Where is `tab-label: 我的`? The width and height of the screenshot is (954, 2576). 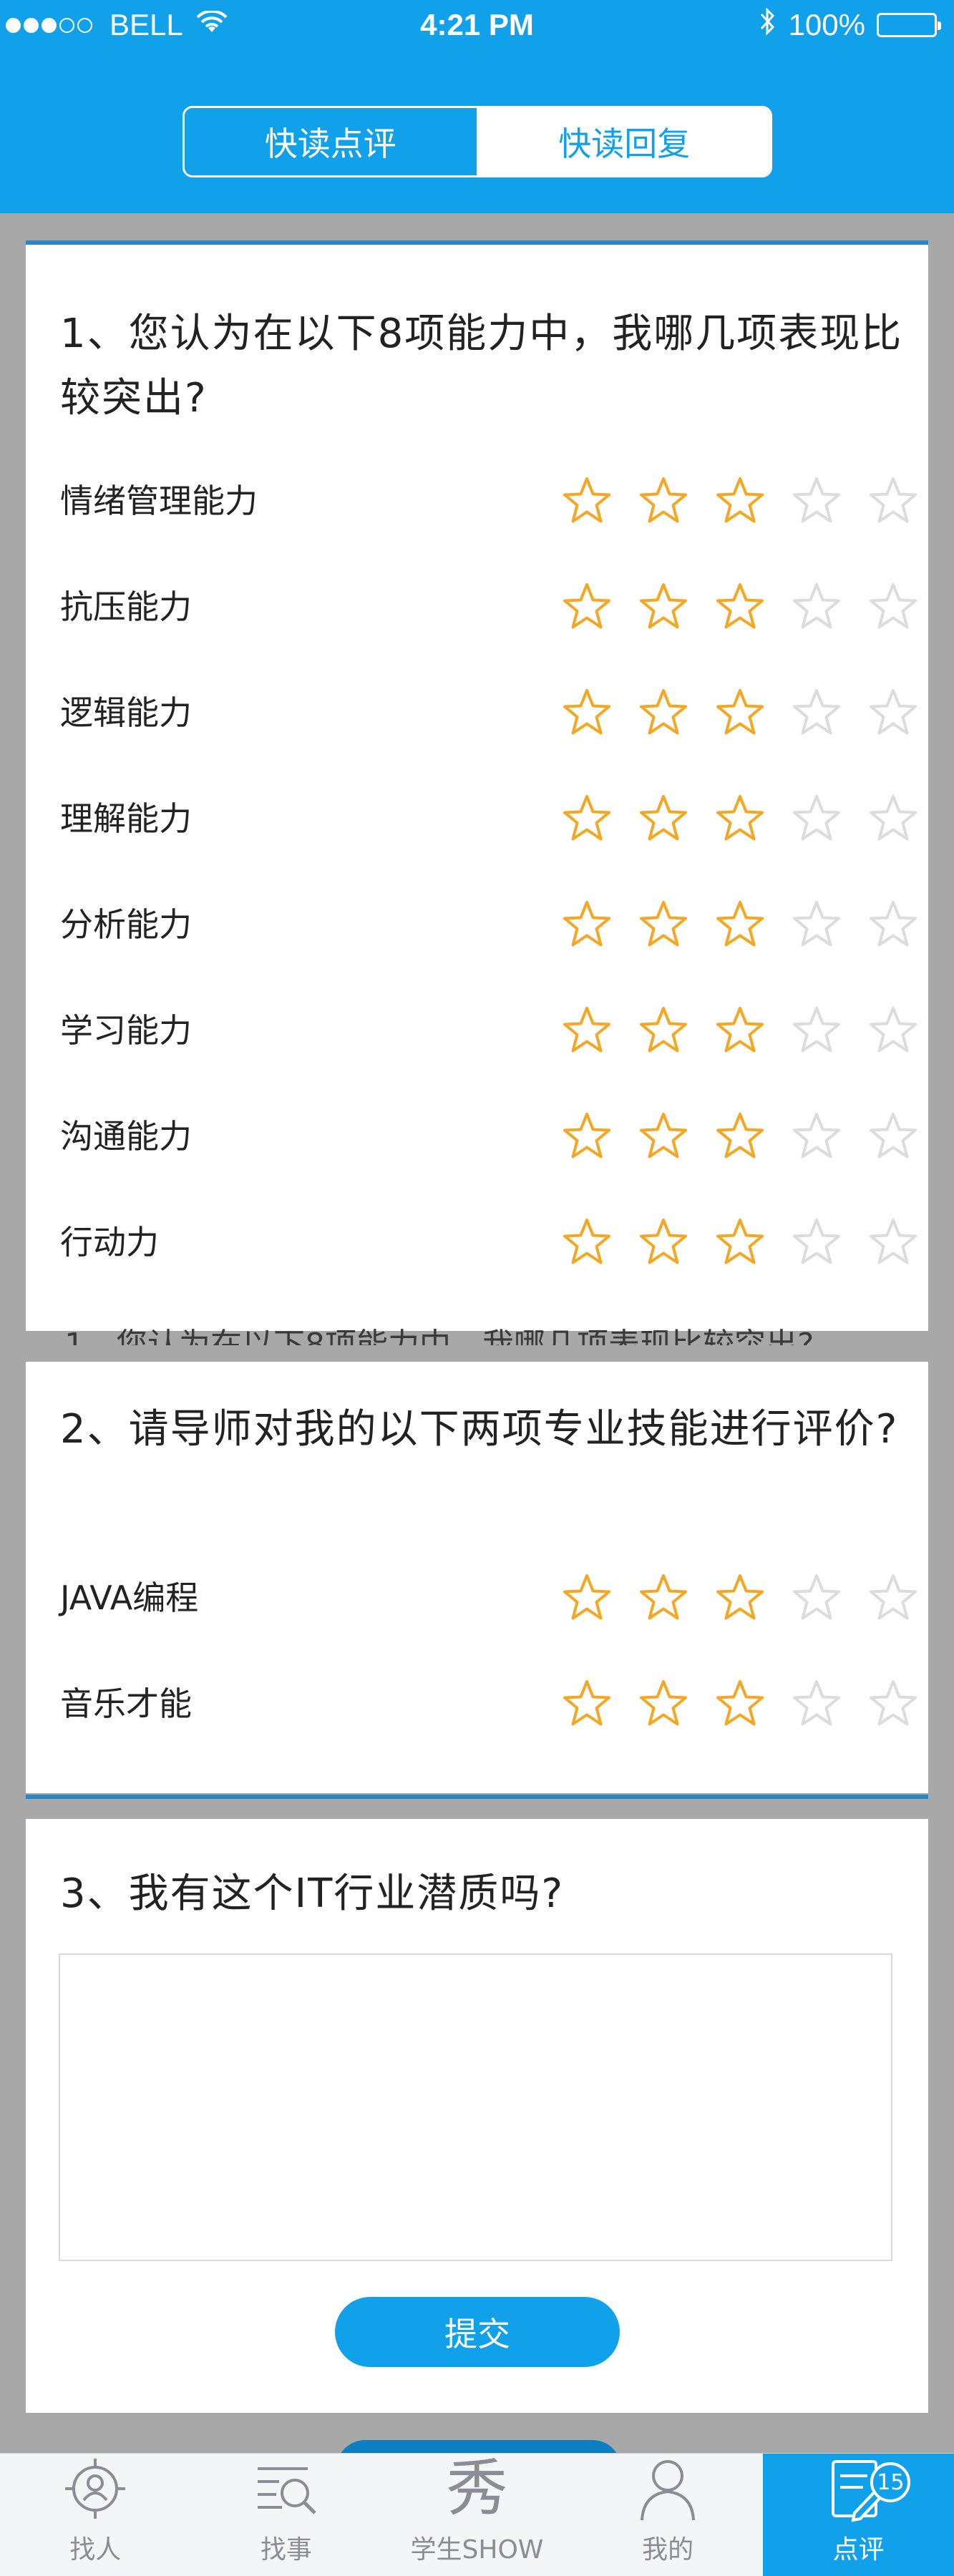 tab-label: 我的 is located at coordinates (668, 2550).